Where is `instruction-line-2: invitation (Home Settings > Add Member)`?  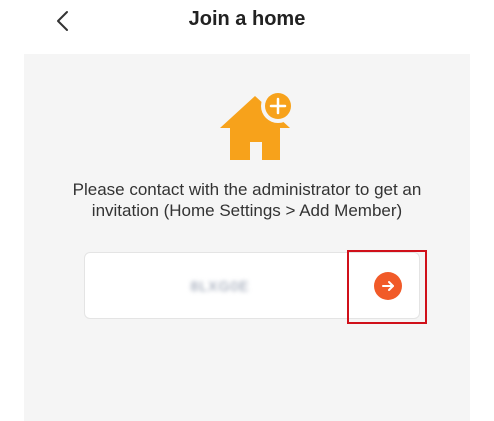
instruction-line-2: invitation (Home Settings > Add Member) is located at coordinates (247, 210).